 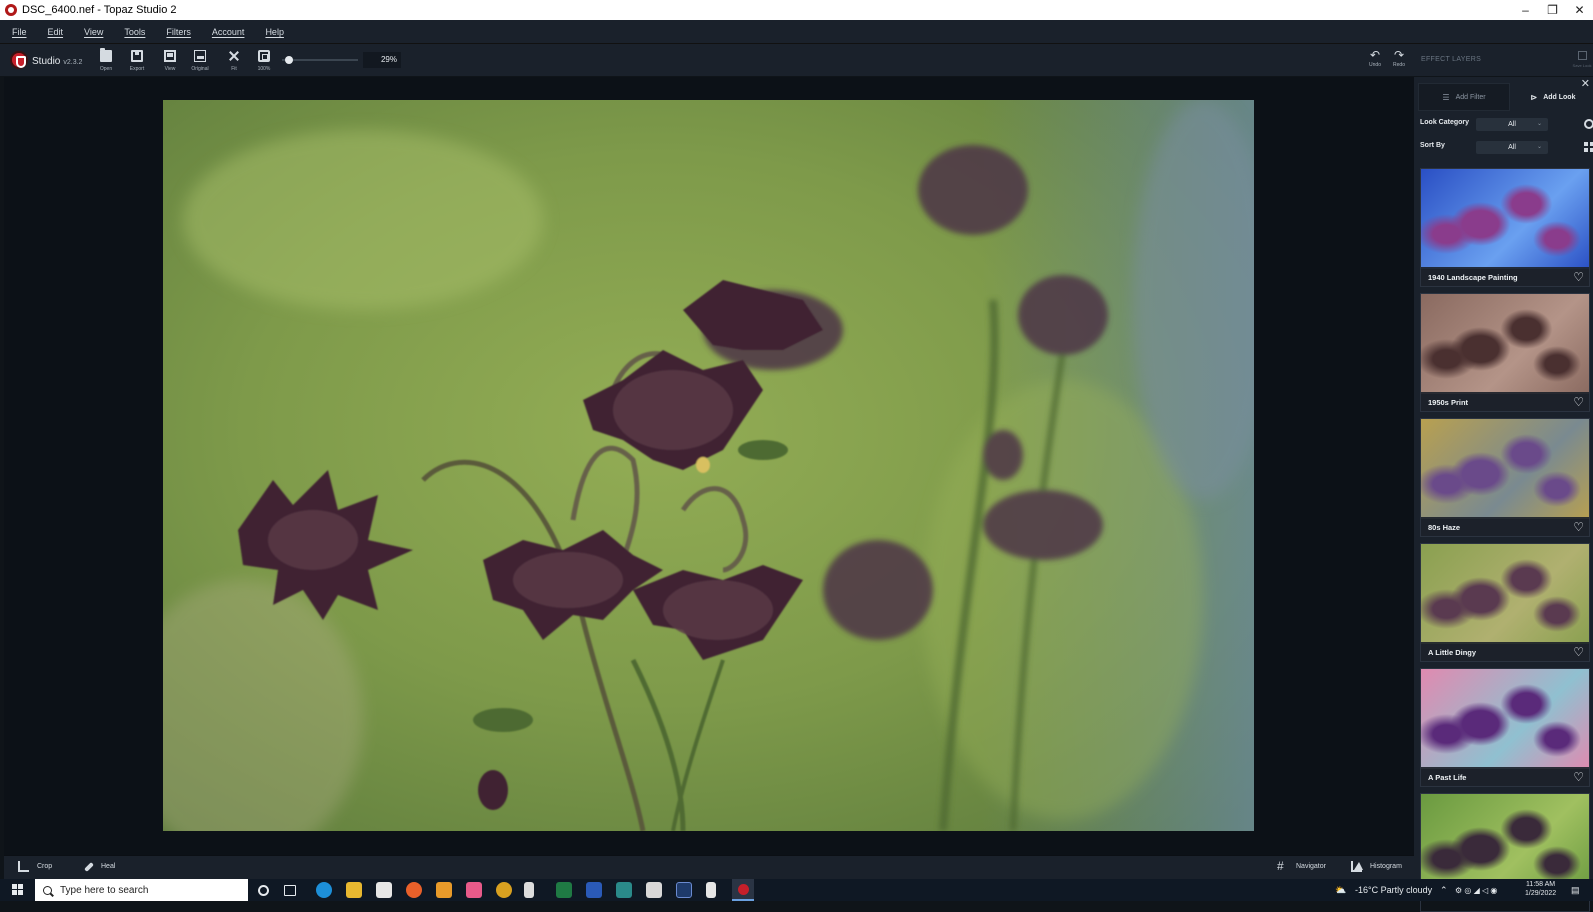 I want to click on topaz-logo-icon, so click(x=743, y=889).